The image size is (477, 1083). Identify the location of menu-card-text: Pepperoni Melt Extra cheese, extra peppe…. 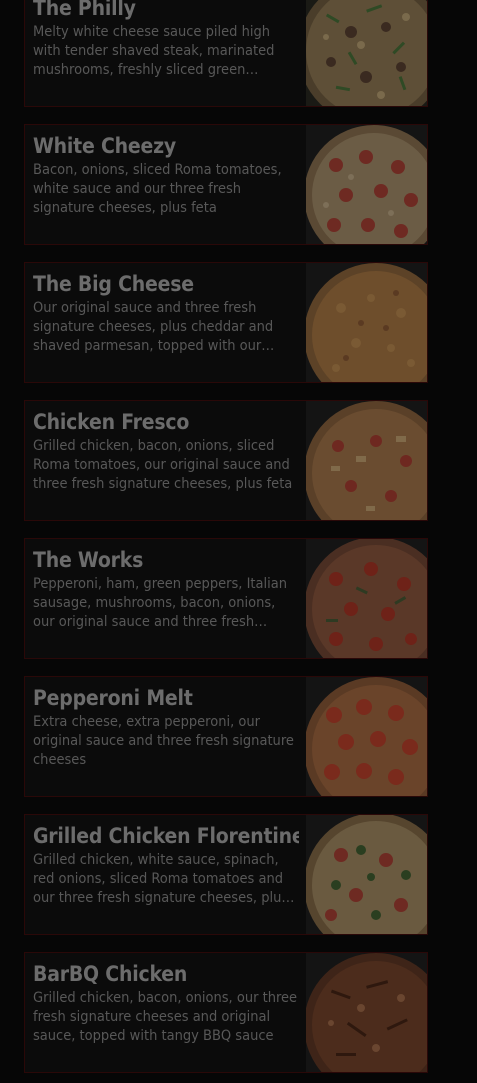
(166, 723).